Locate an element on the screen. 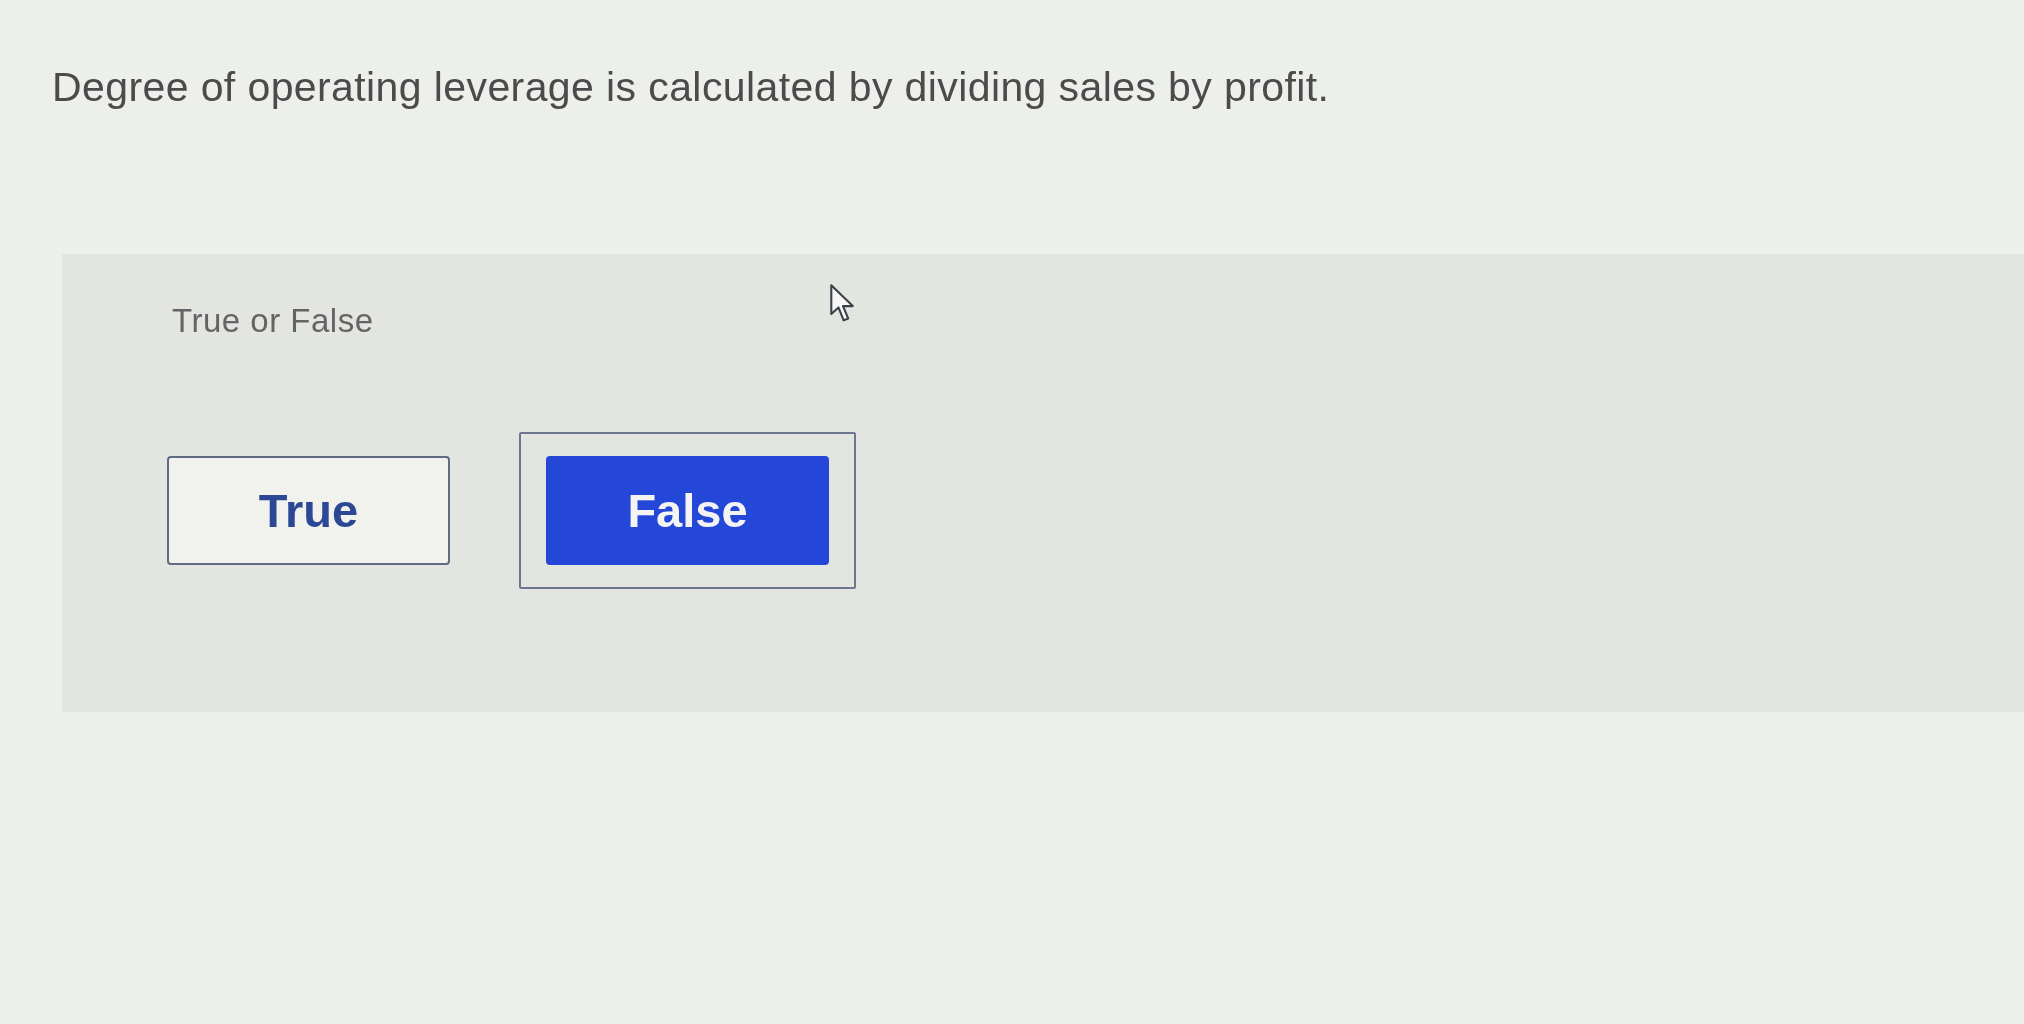  answer-prompt: True or False is located at coordinates (273, 321).